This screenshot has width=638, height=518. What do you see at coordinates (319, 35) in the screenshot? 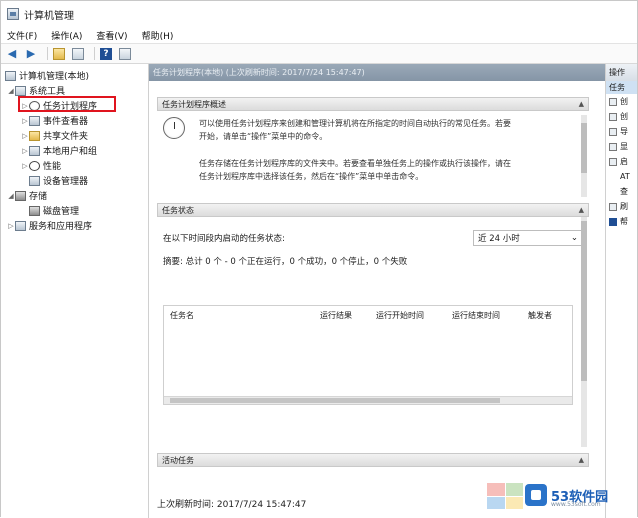
I see `menu-bar: 文件(F) 操作(A) 查看(V) 帮助(H)` at bounding box center [319, 35].